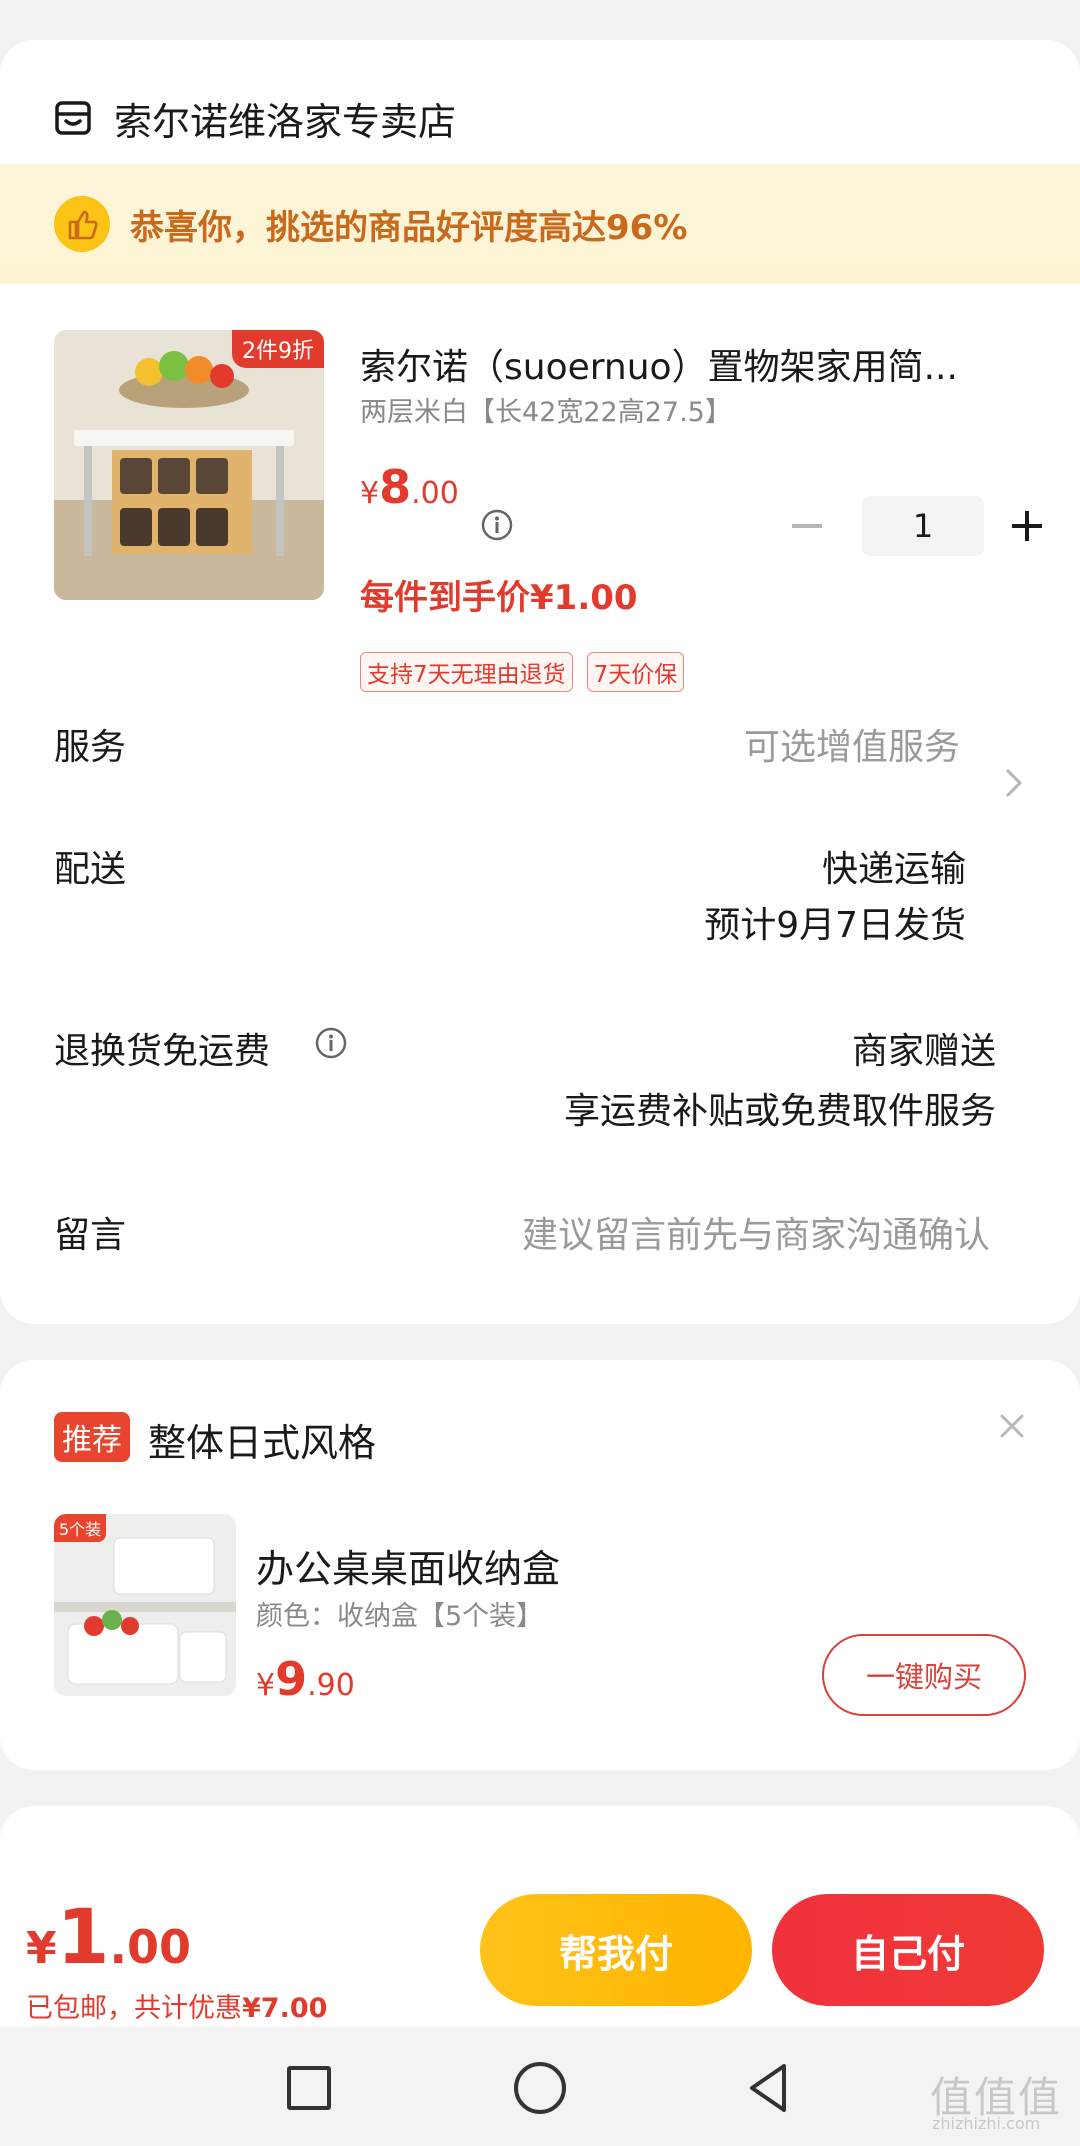 The width and height of the screenshot is (1080, 2146). What do you see at coordinates (1012, 1426) in the screenshot?
I see `close-icon` at bounding box center [1012, 1426].